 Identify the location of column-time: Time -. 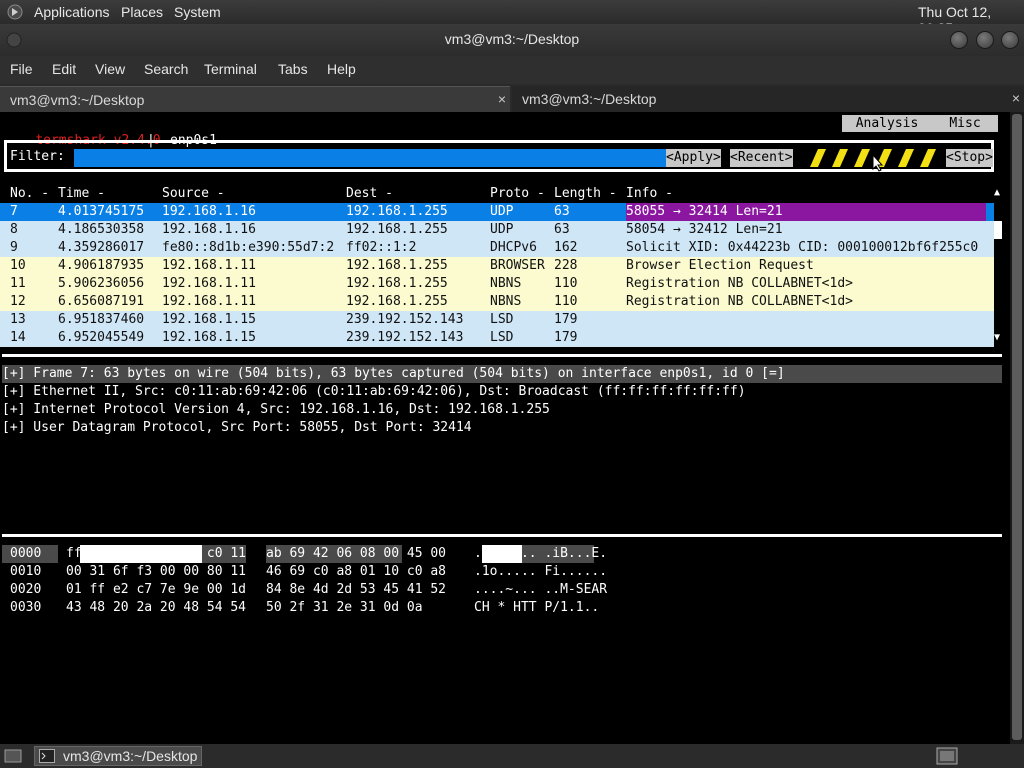
(81, 194).